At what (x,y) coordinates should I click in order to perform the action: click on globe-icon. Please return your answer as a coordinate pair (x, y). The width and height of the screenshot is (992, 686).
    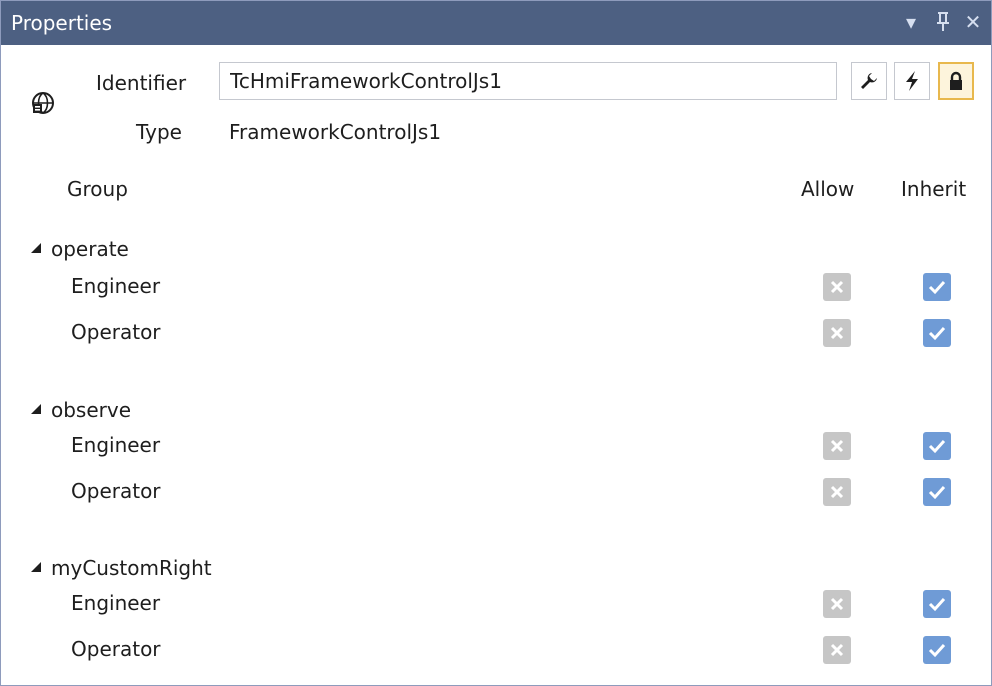
    Looking at the image, I should click on (43, 103).